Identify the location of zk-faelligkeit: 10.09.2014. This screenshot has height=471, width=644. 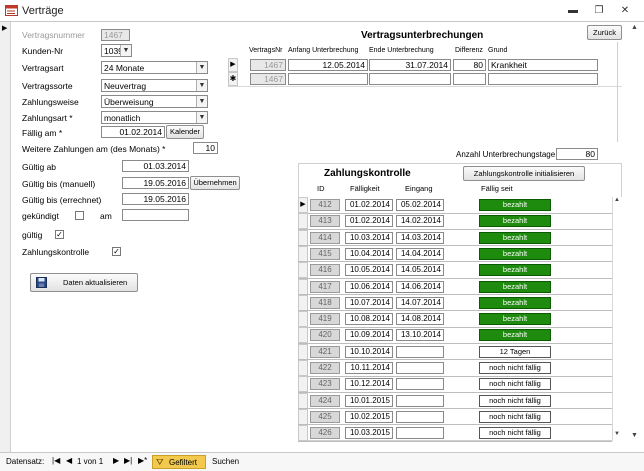
(369, 335).